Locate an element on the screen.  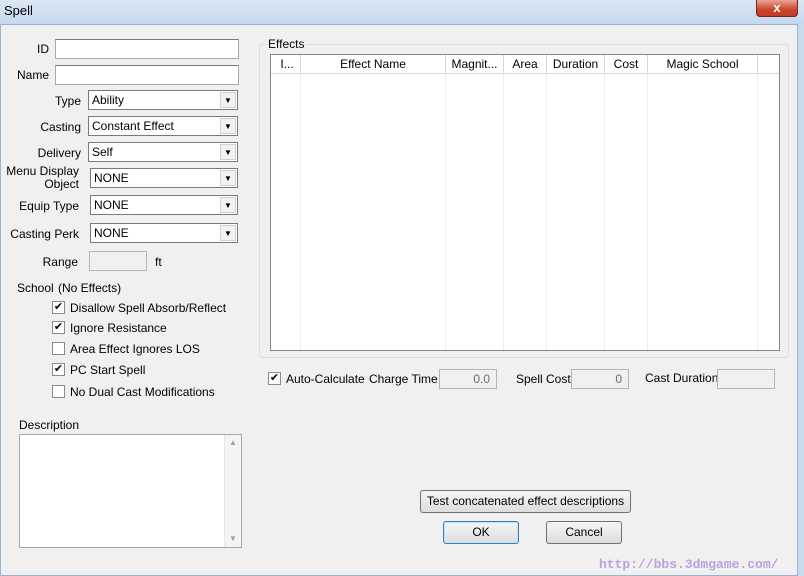
spell-cost-label: Spell Cost is located at coordinates (543, 379).